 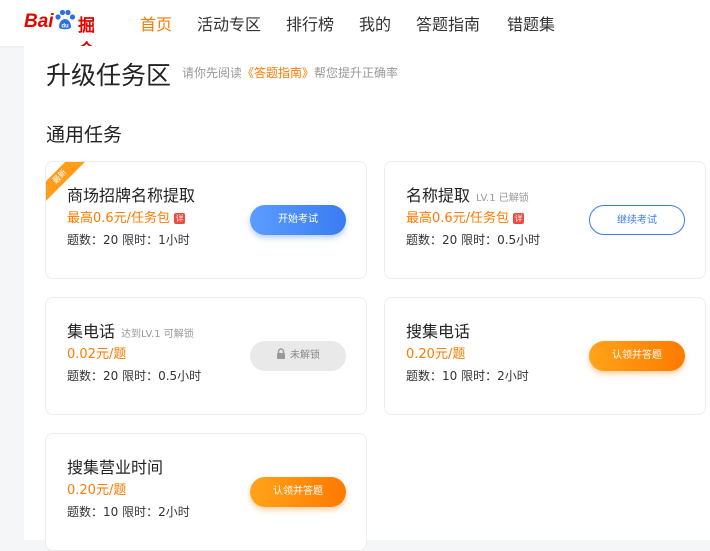 I want to click on page-title: 升级任务区, so click(x=109, y=75).